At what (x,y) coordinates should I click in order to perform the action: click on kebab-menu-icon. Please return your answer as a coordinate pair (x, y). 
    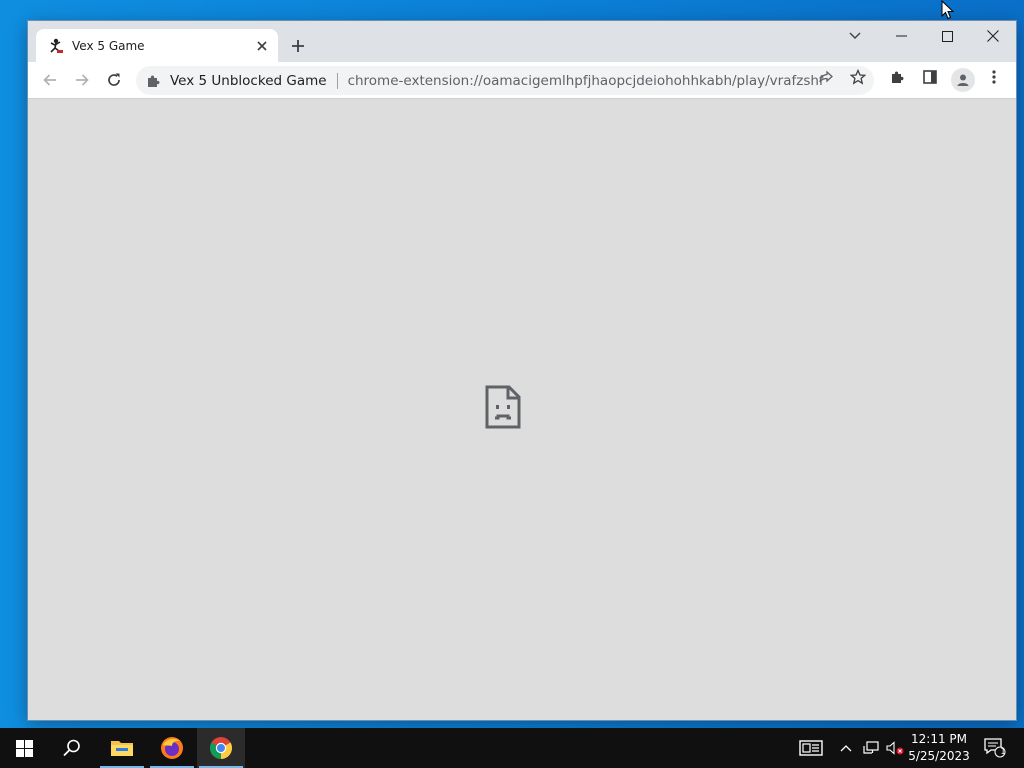
    Looking at the image, I should click on (994, 77).